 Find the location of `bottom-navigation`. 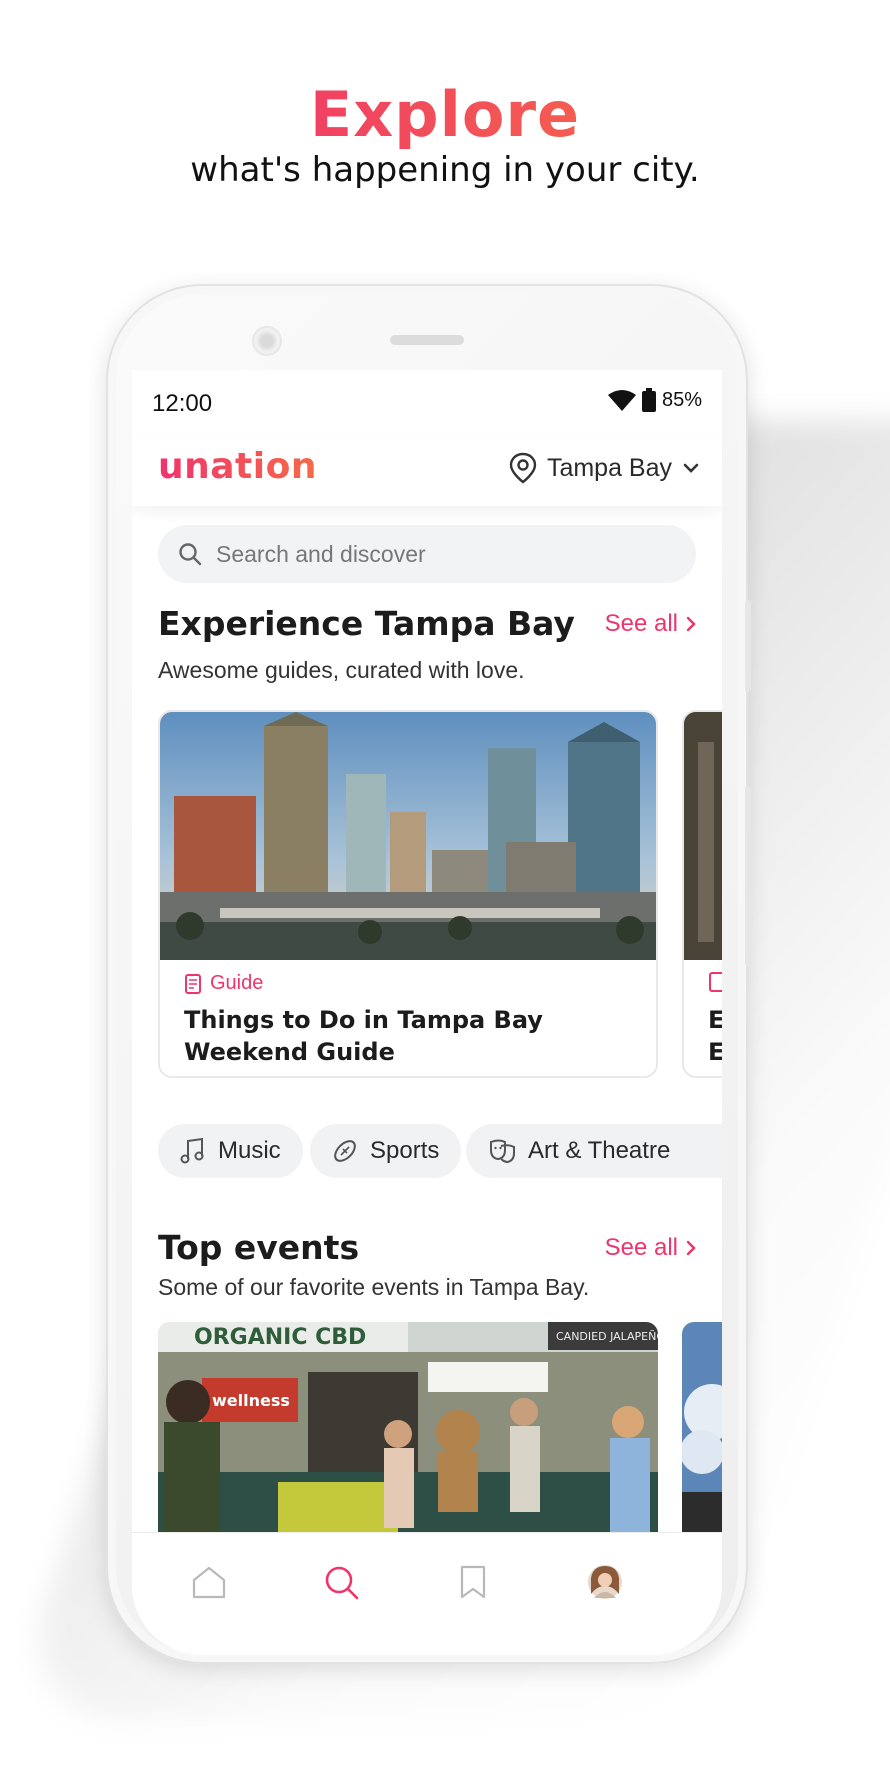

bottom-navigation is located at coordinates (427, 1593).